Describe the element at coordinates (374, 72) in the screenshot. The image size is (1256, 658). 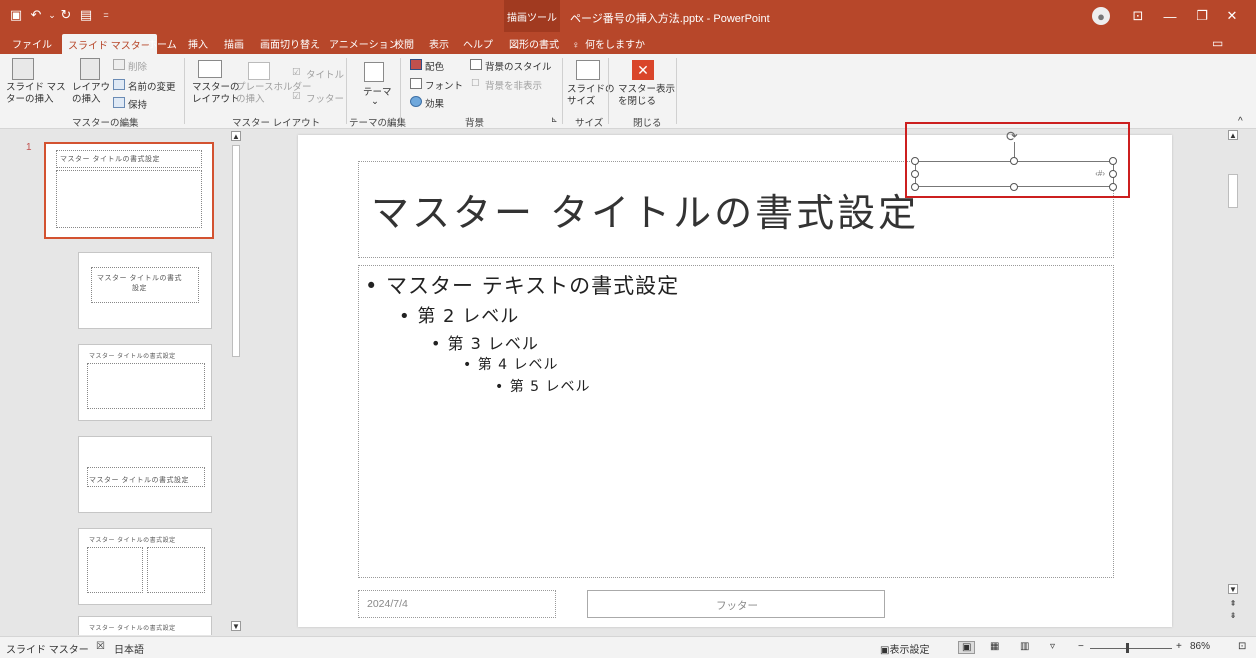
I see `theme-icon` at that location.